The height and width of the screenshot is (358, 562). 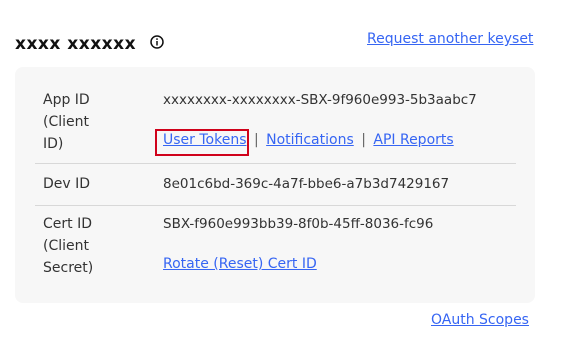 What do you see at coordinates (68, 246) in the screenshot?
I see `cert-id-label: Cert ID (Client Secret)` at bounding box center [68, 246].